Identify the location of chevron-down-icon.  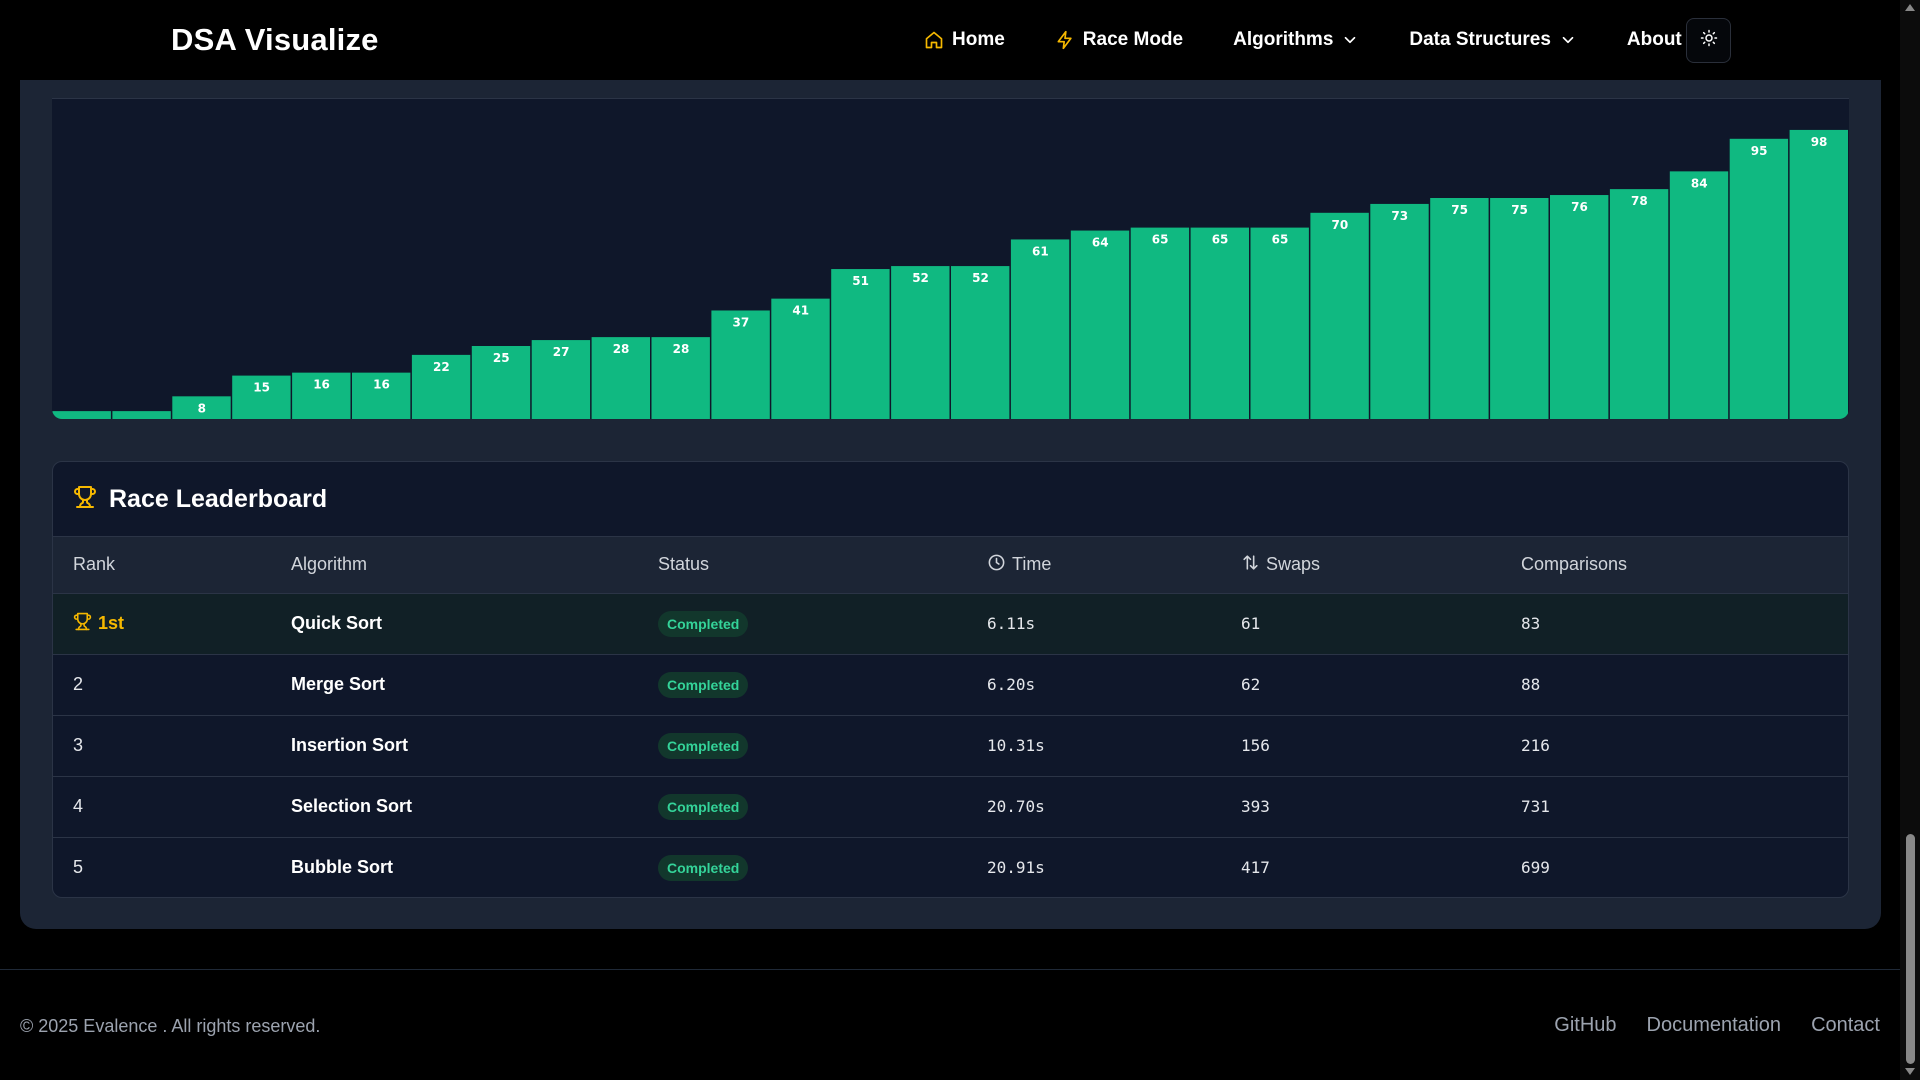
(1568, 40).